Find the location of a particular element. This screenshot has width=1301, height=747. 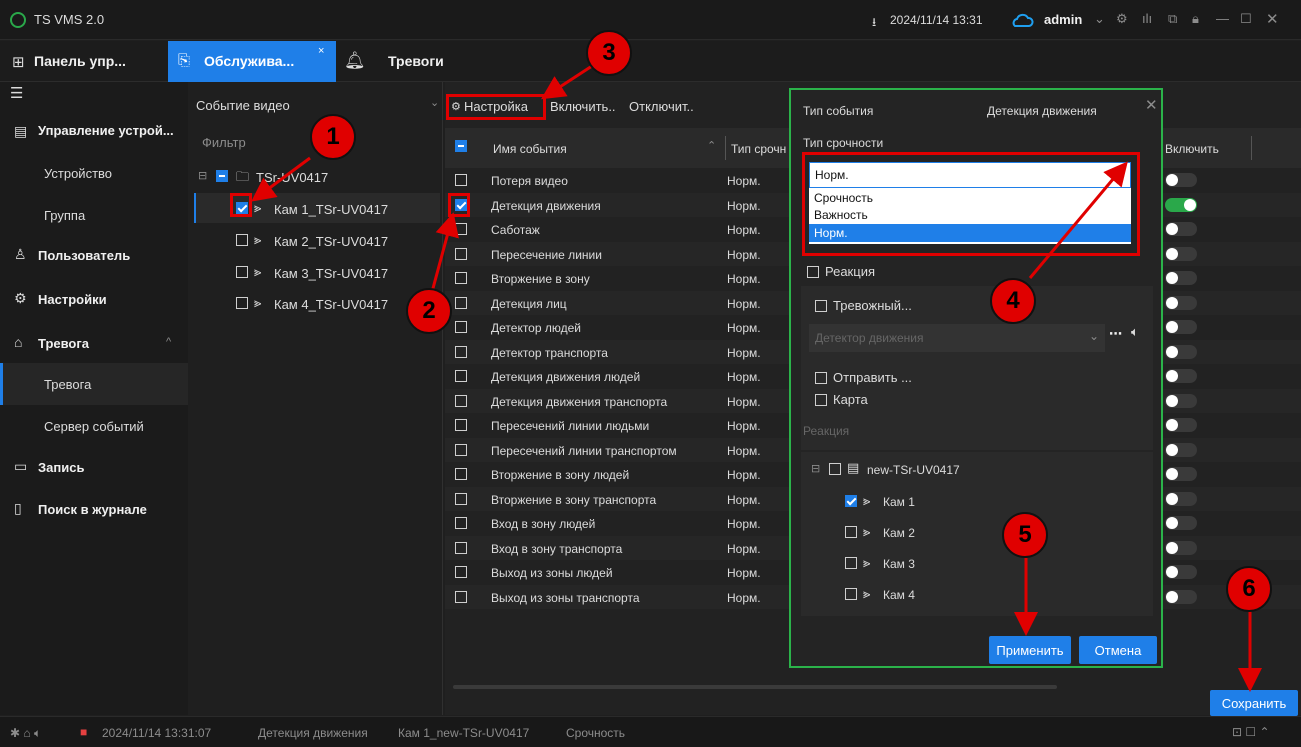

alert-icon: ■ is located at coordinates (84, 732).